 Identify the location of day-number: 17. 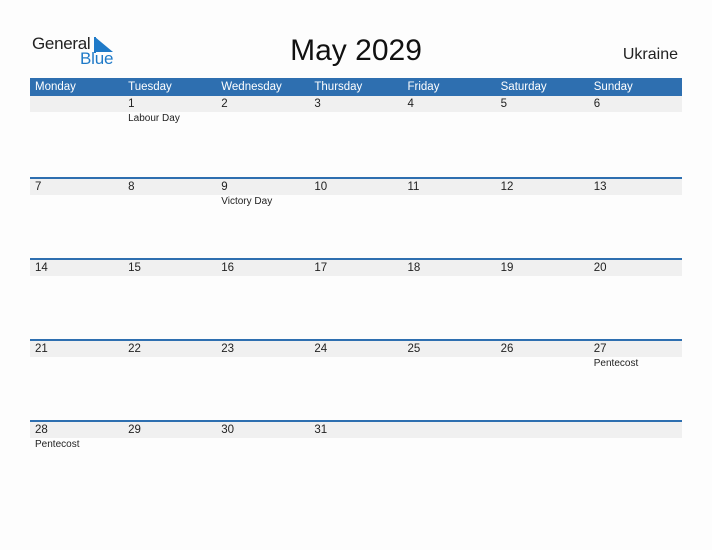
(321, 267).